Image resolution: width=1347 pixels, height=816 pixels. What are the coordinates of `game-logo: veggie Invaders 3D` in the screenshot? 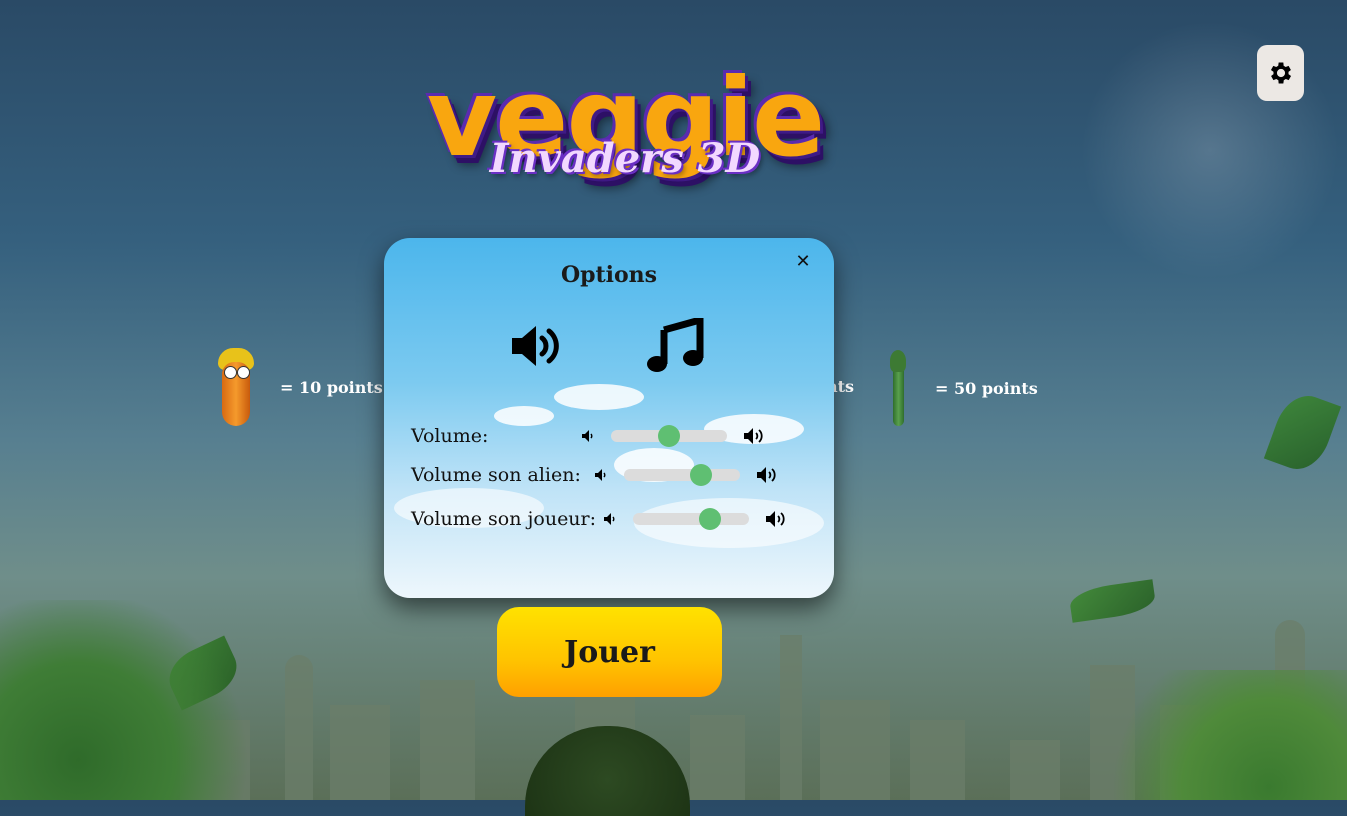 It's located at (625, 120).